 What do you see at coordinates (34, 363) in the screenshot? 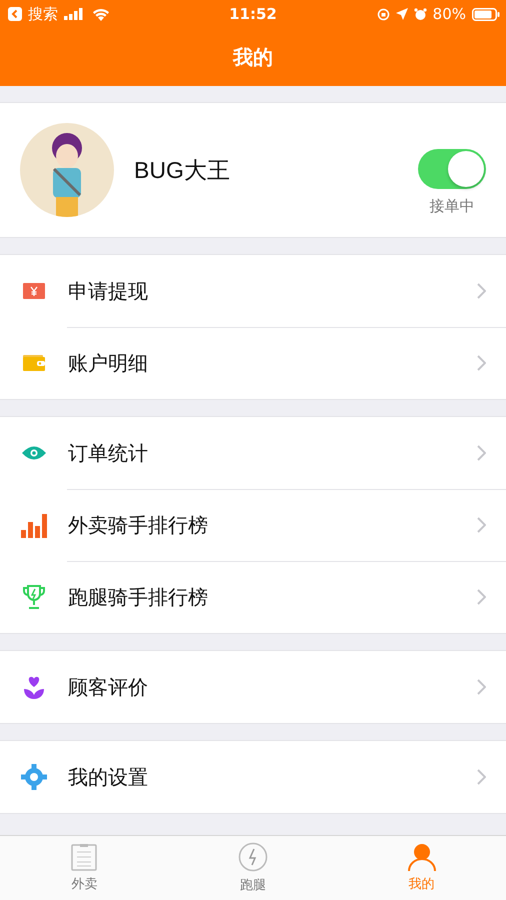
I see `wallet-icon` at bounding box center [34, 363].